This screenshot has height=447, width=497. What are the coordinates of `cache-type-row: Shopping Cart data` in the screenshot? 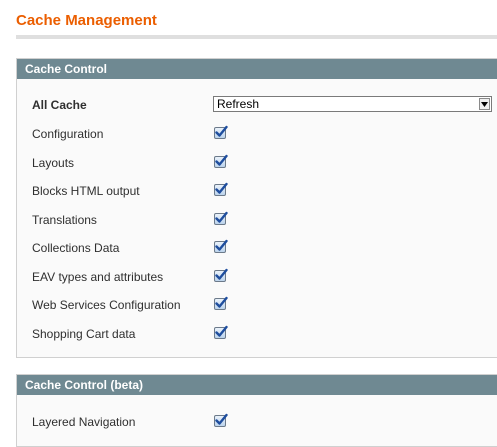 It's located at (262, 334).